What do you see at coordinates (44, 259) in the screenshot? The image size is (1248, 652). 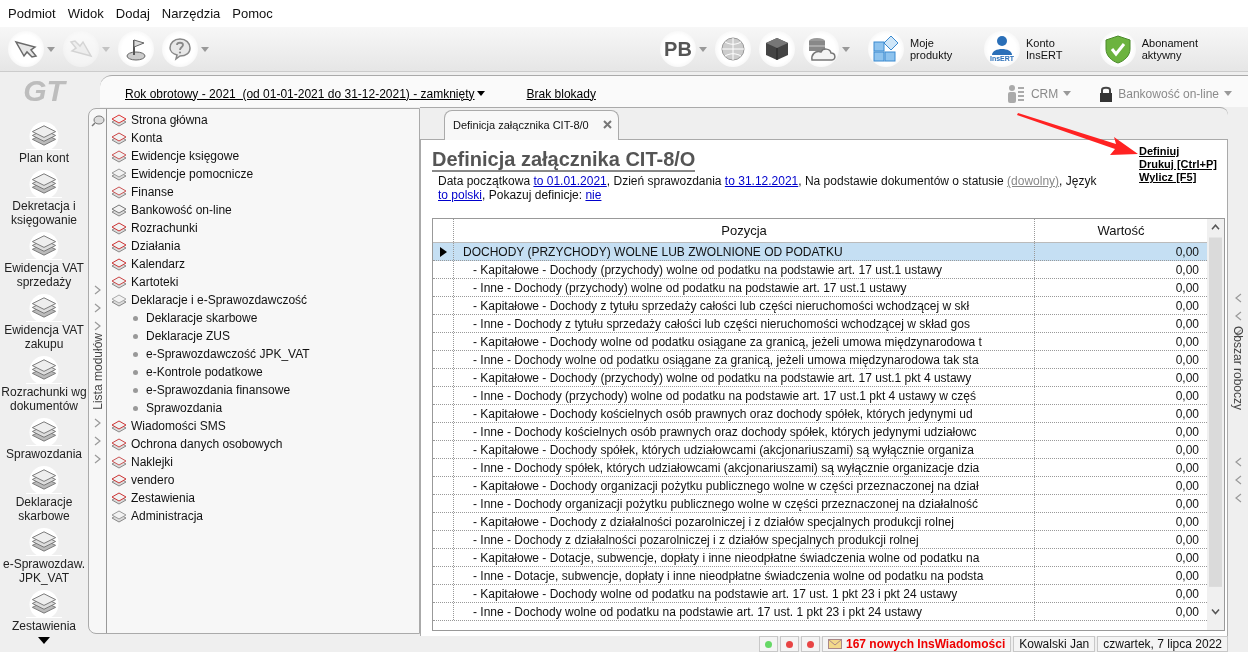 I see `nav-button: Ewidencja VAT sprzedaży` at bounding box center [44, 259].